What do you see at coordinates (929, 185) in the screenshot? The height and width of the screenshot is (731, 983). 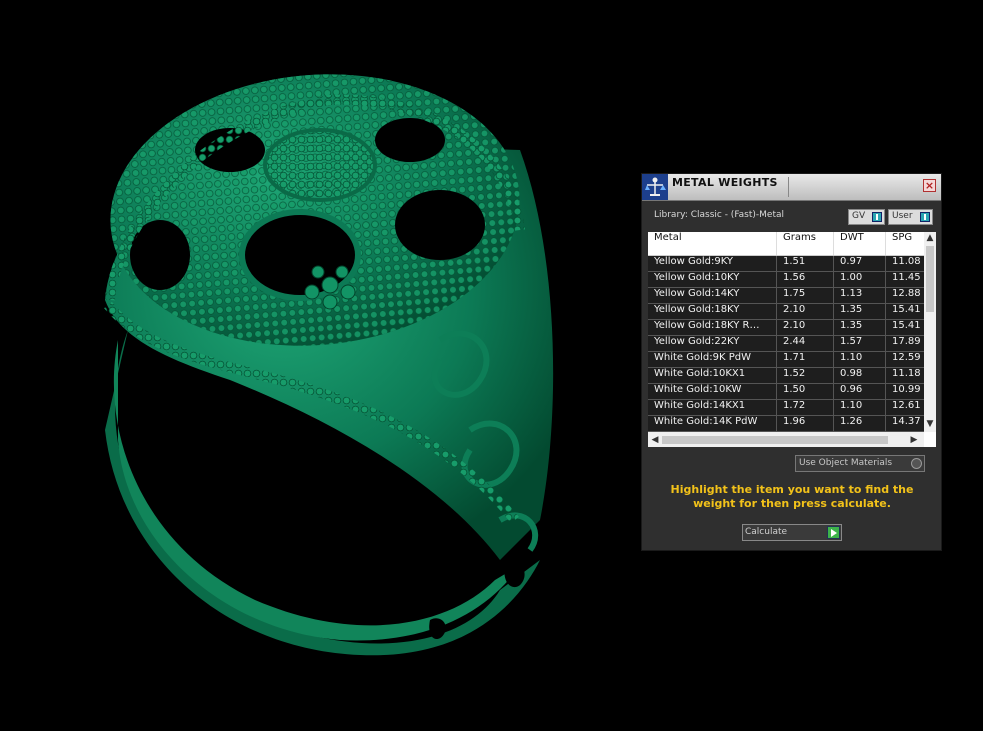 I see `close-icon: ×` at bounding box center [929, 185].